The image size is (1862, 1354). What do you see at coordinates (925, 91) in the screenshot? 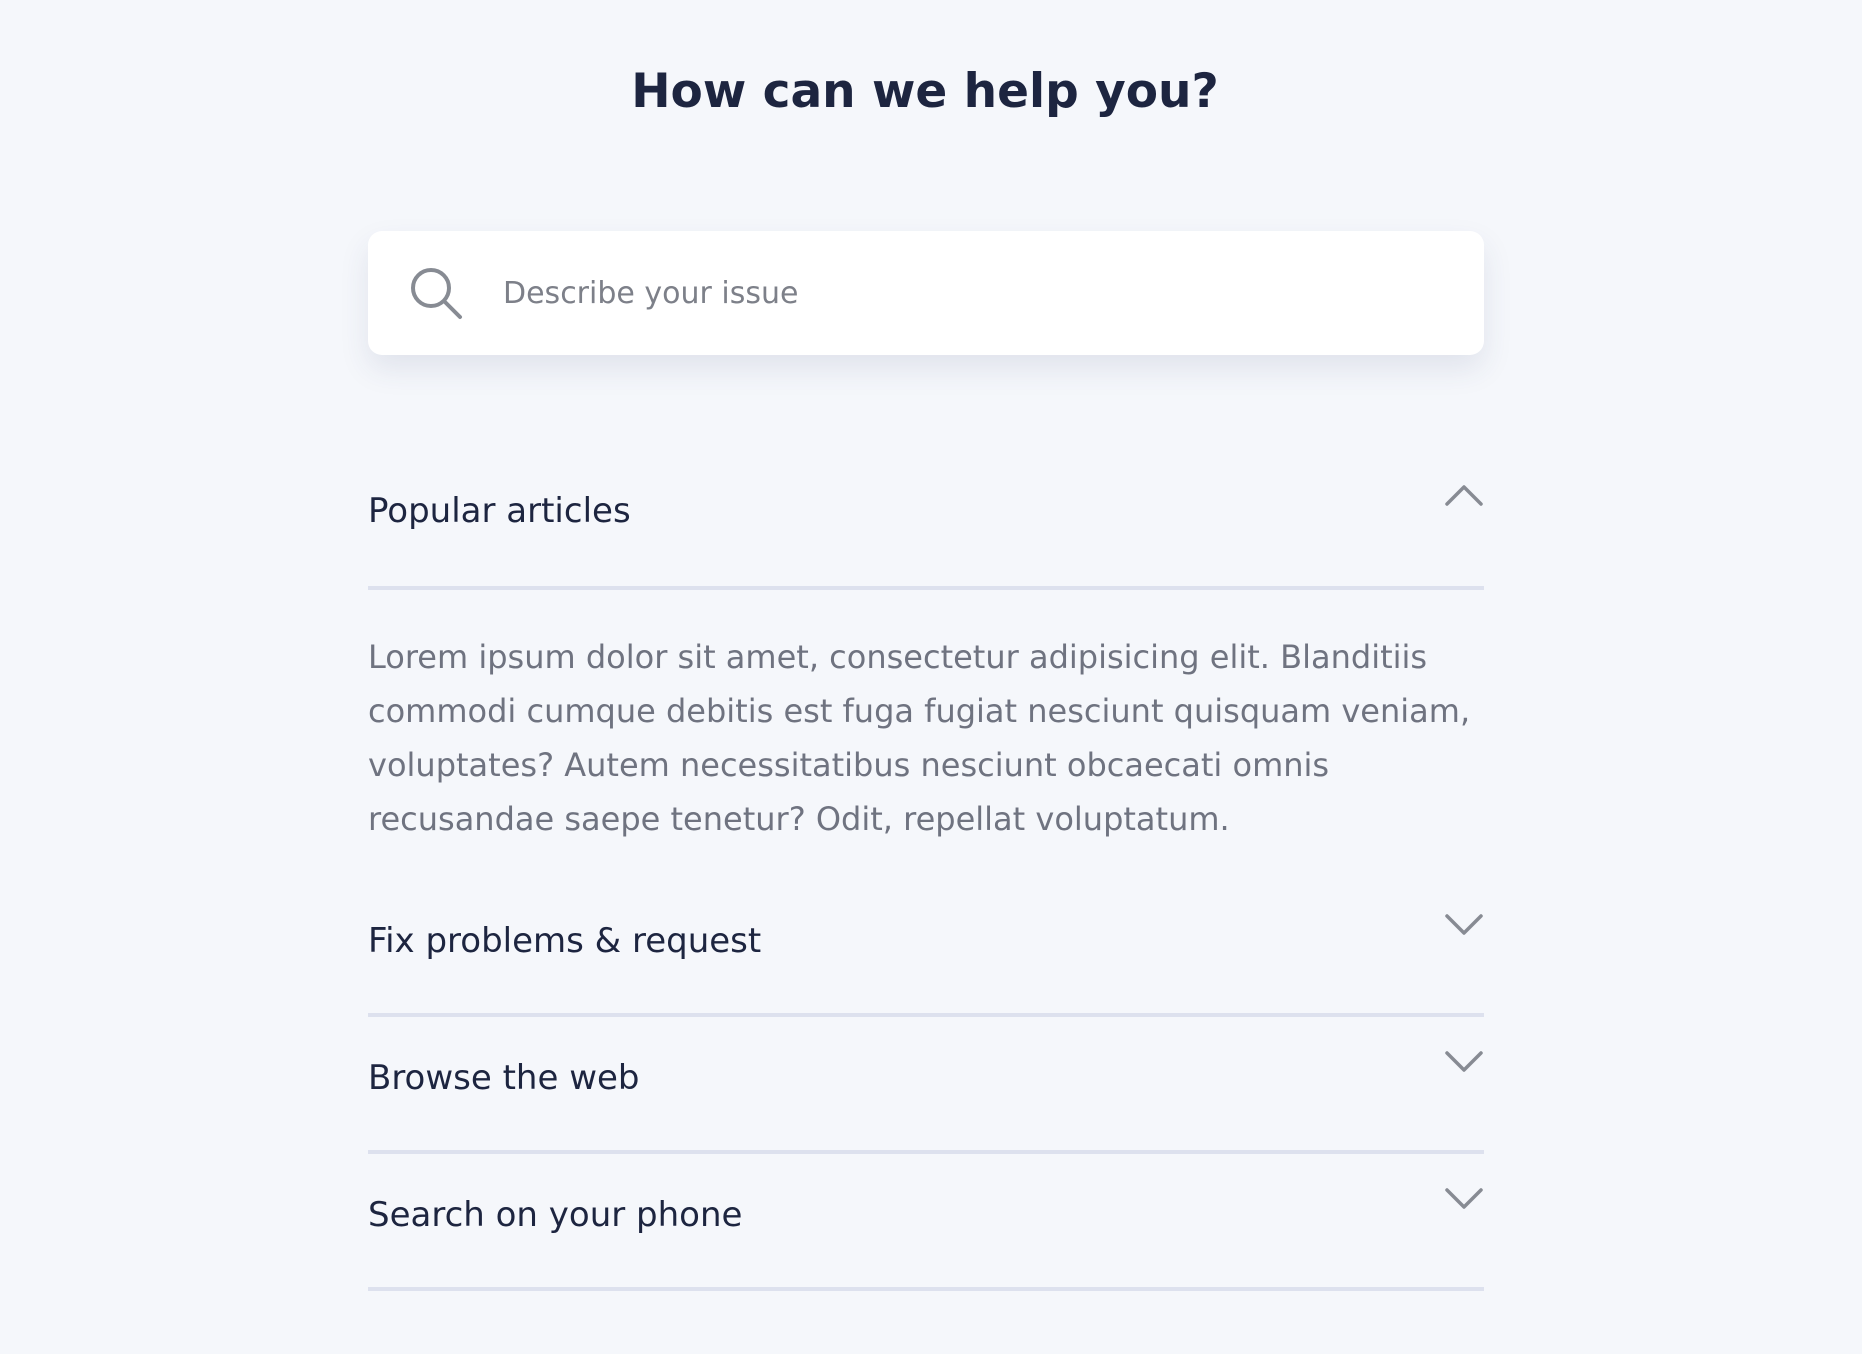
I see `page-title: How can we help you?` at bounding box center [925, 91].